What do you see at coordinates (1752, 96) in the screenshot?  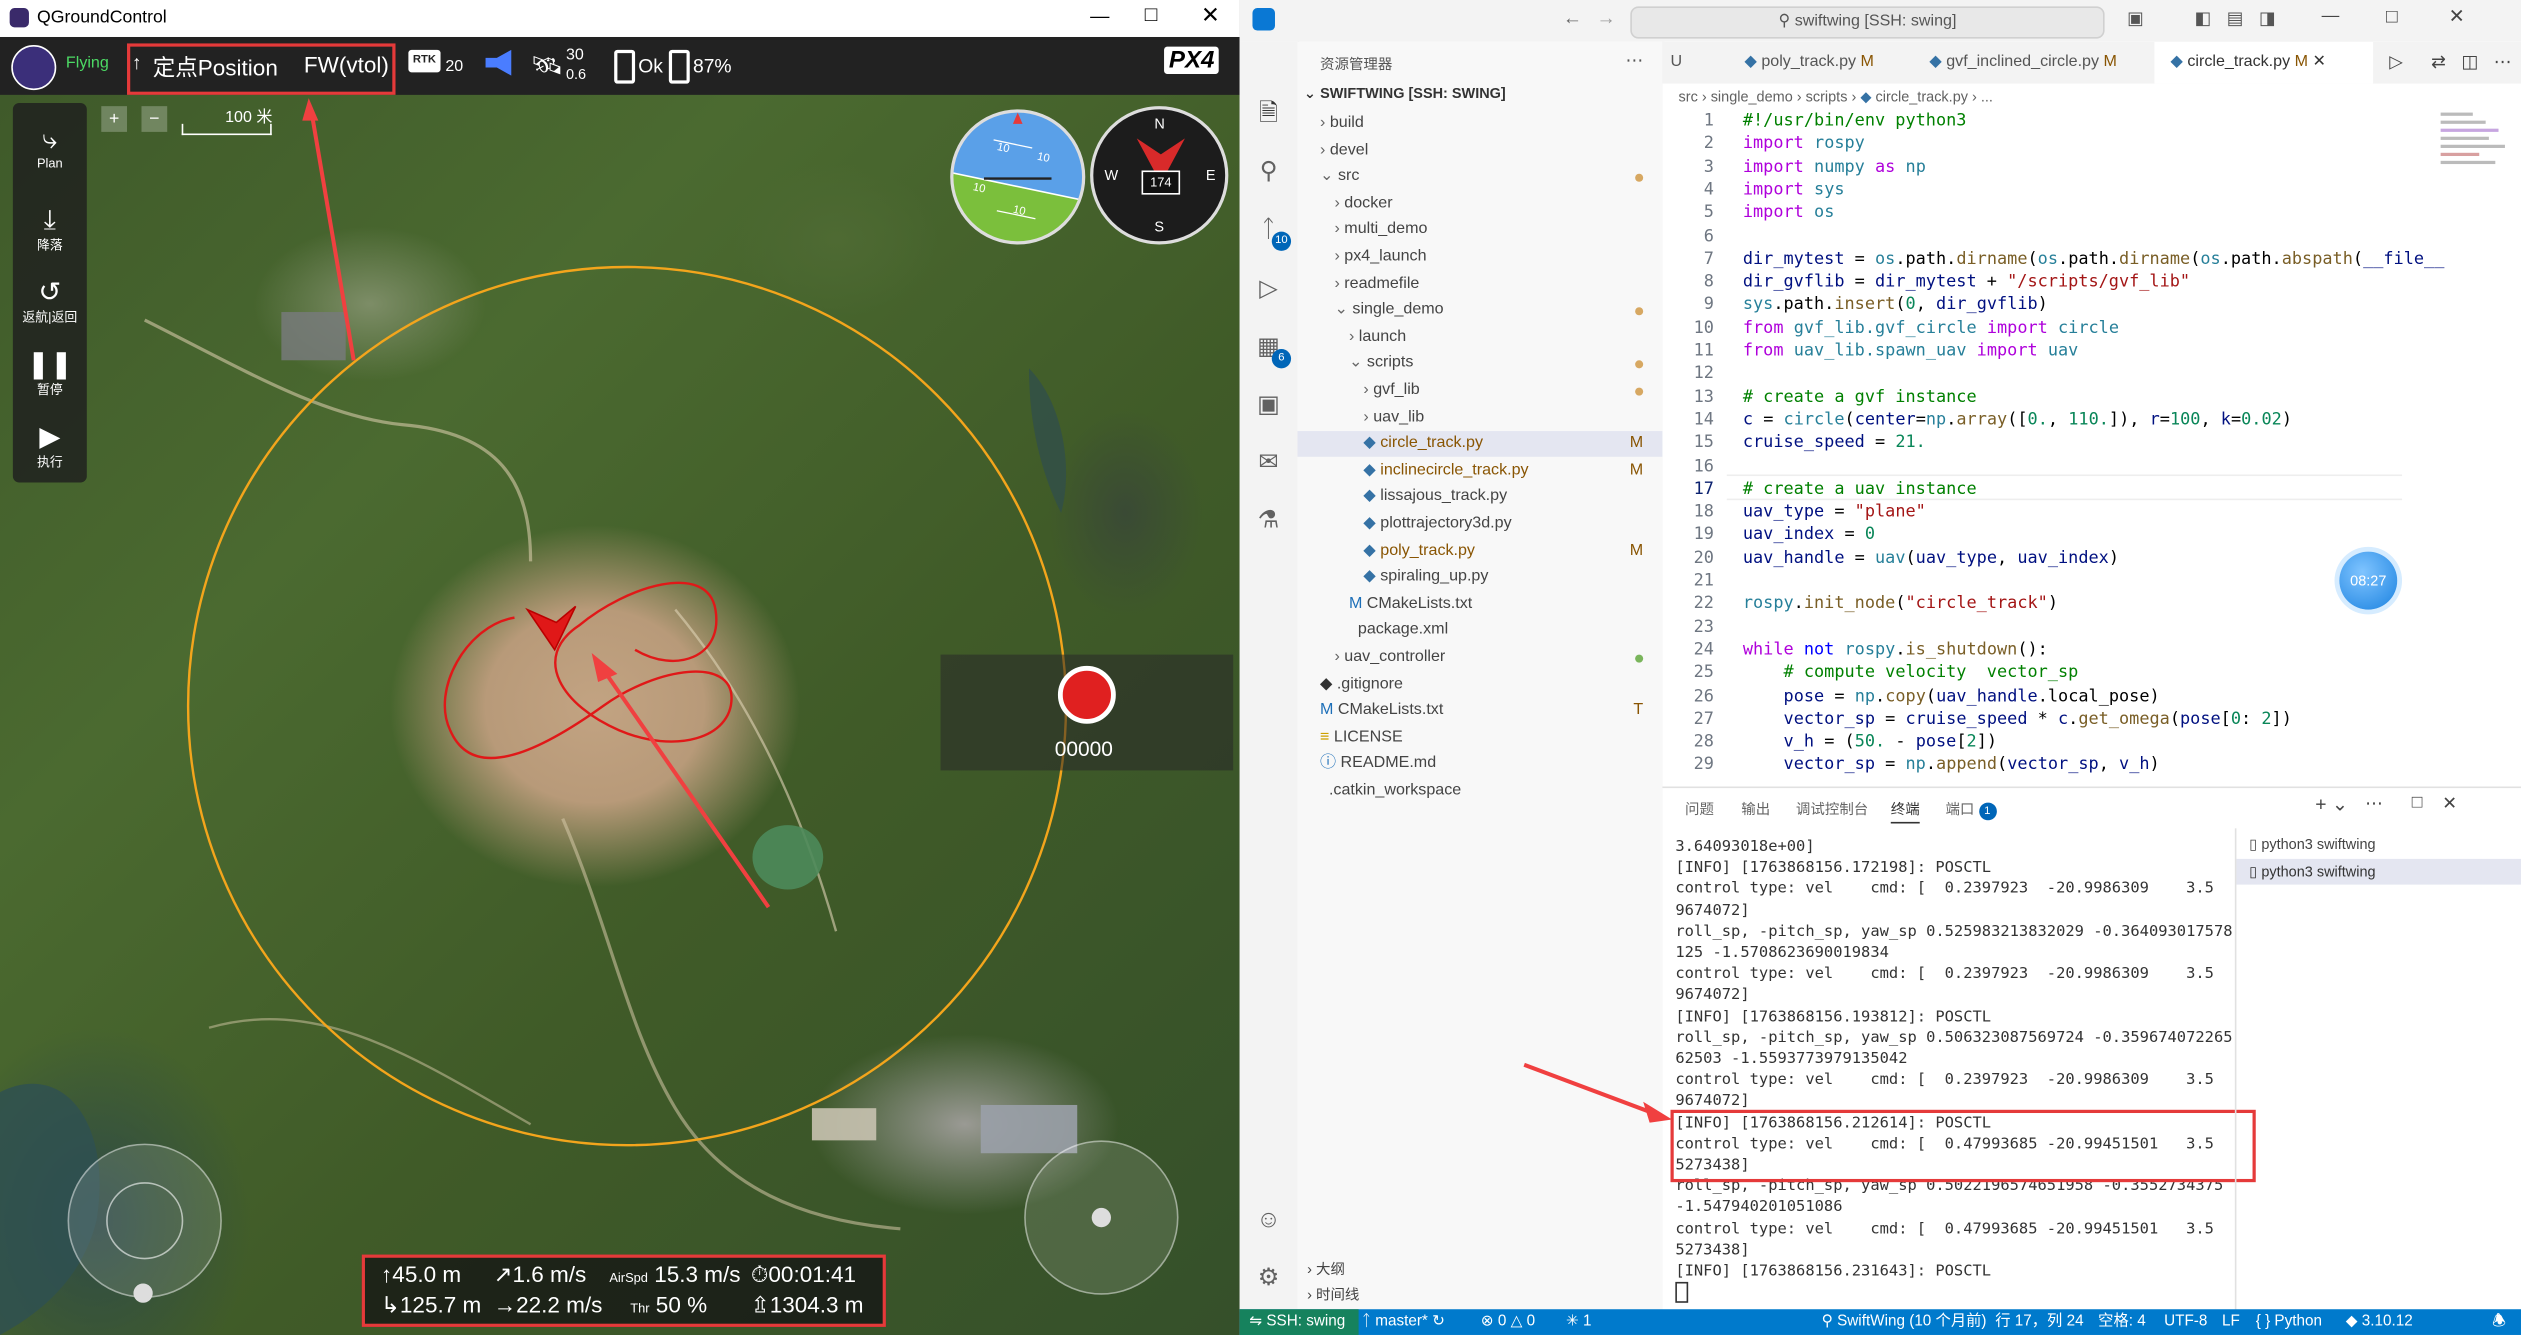 I see `breadcrumb-item: single_demo` at bounding box center [1752, 96].